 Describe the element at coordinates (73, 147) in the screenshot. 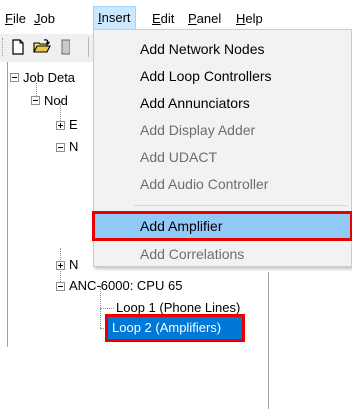

I see `tree-item-n: N` at that location.